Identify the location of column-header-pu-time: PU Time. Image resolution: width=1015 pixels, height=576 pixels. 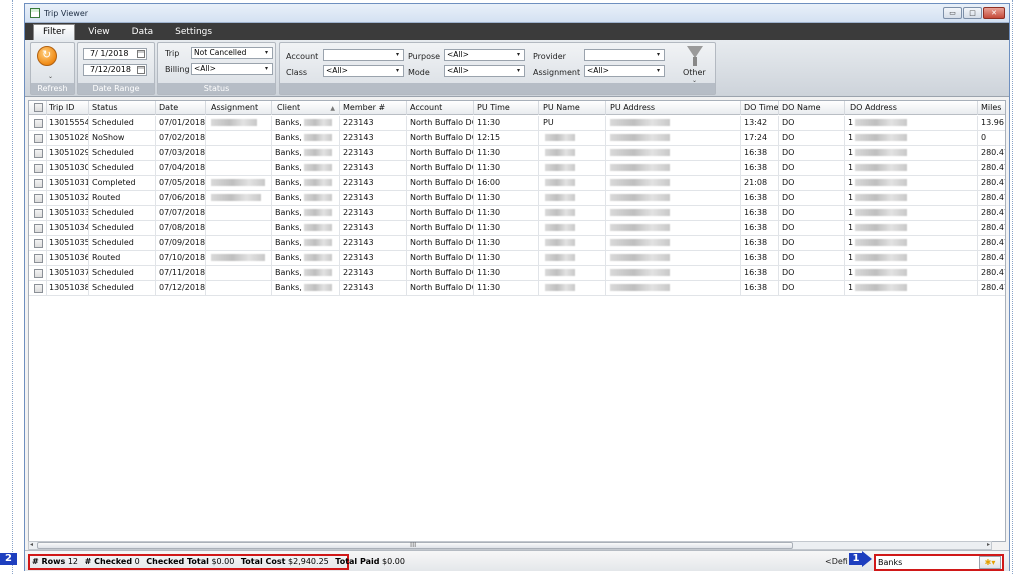
(506, 108).